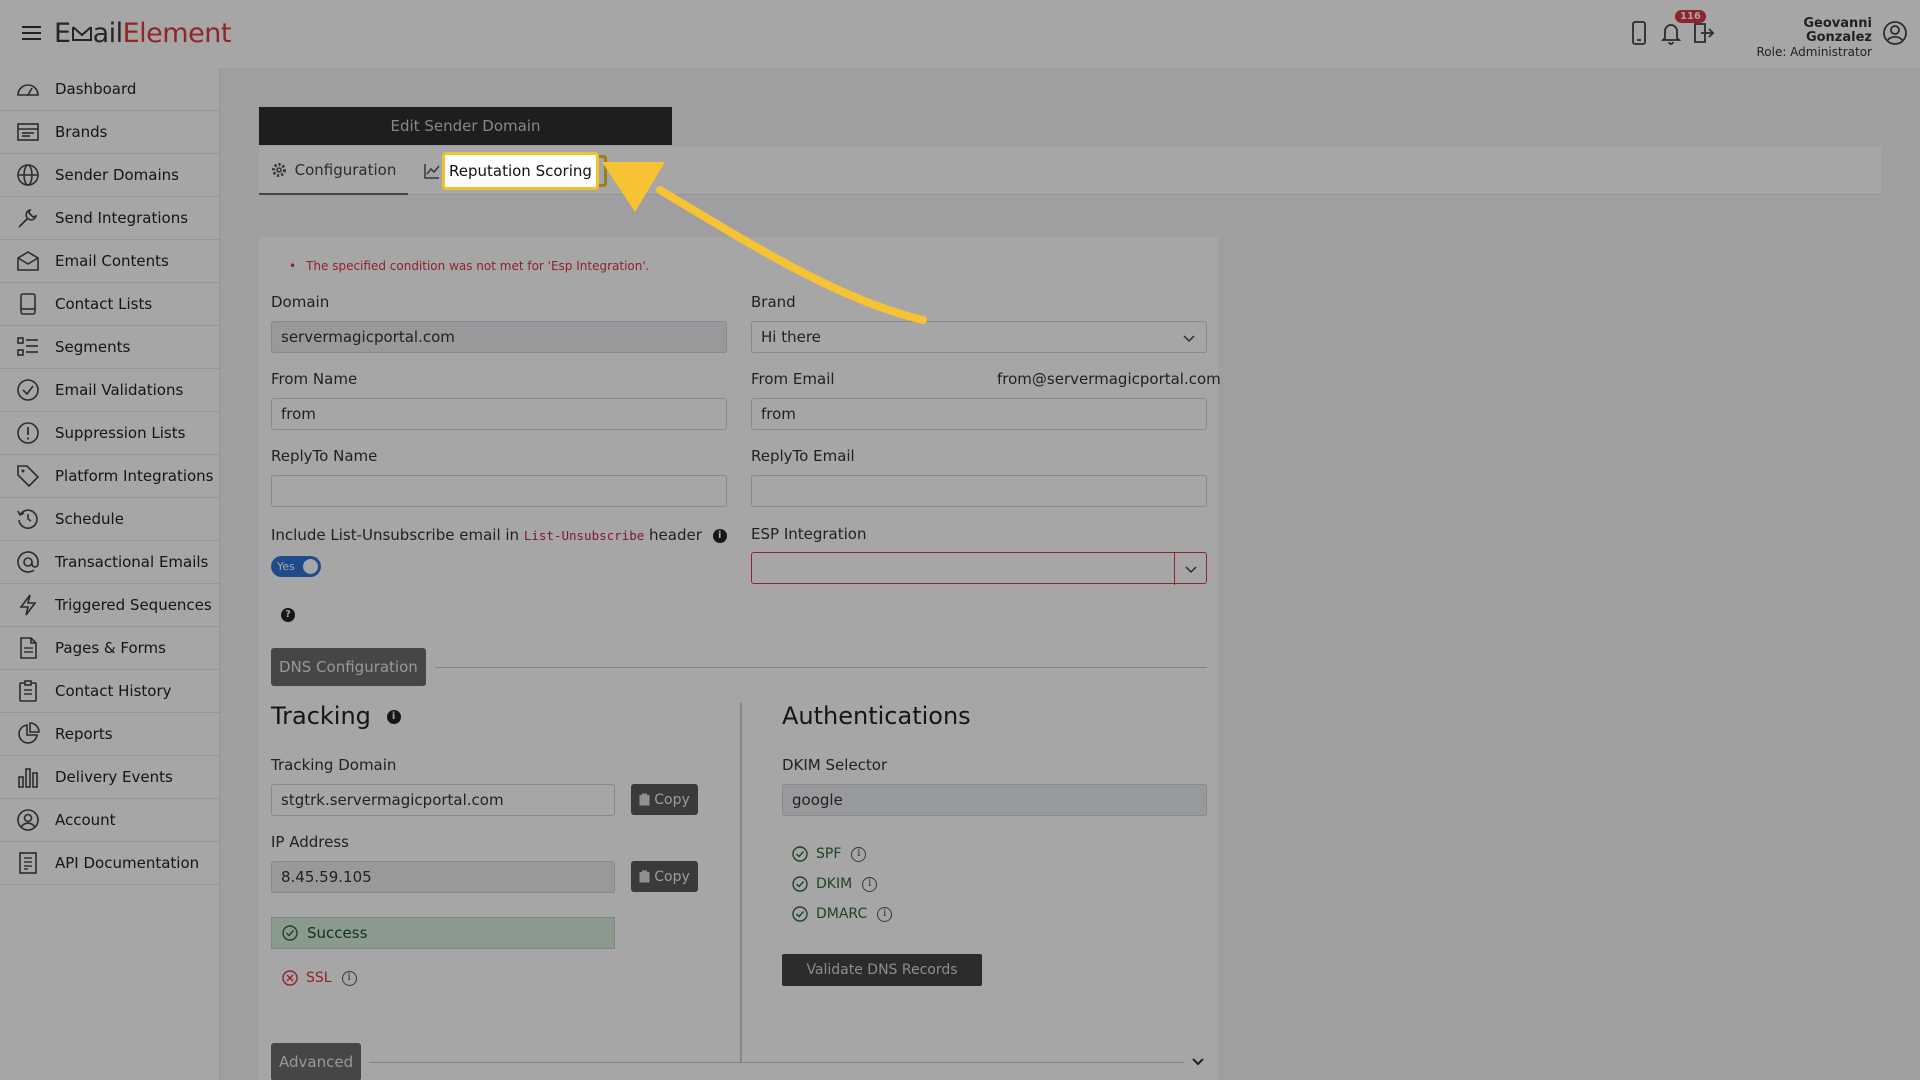 This screenshot has height=1080, width=1920. I want to click on dashboard-icon, so click(28, 90).